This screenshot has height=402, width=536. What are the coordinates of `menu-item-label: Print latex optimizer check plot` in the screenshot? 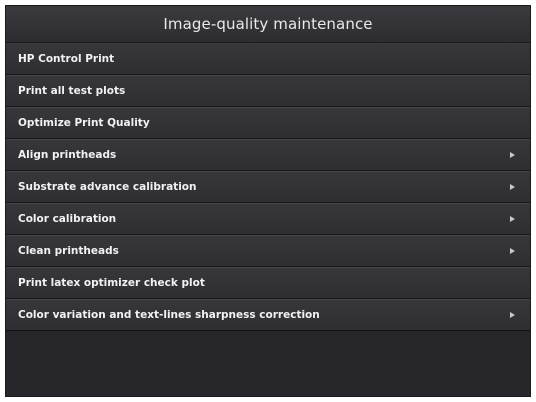 It's located at (111, 283).